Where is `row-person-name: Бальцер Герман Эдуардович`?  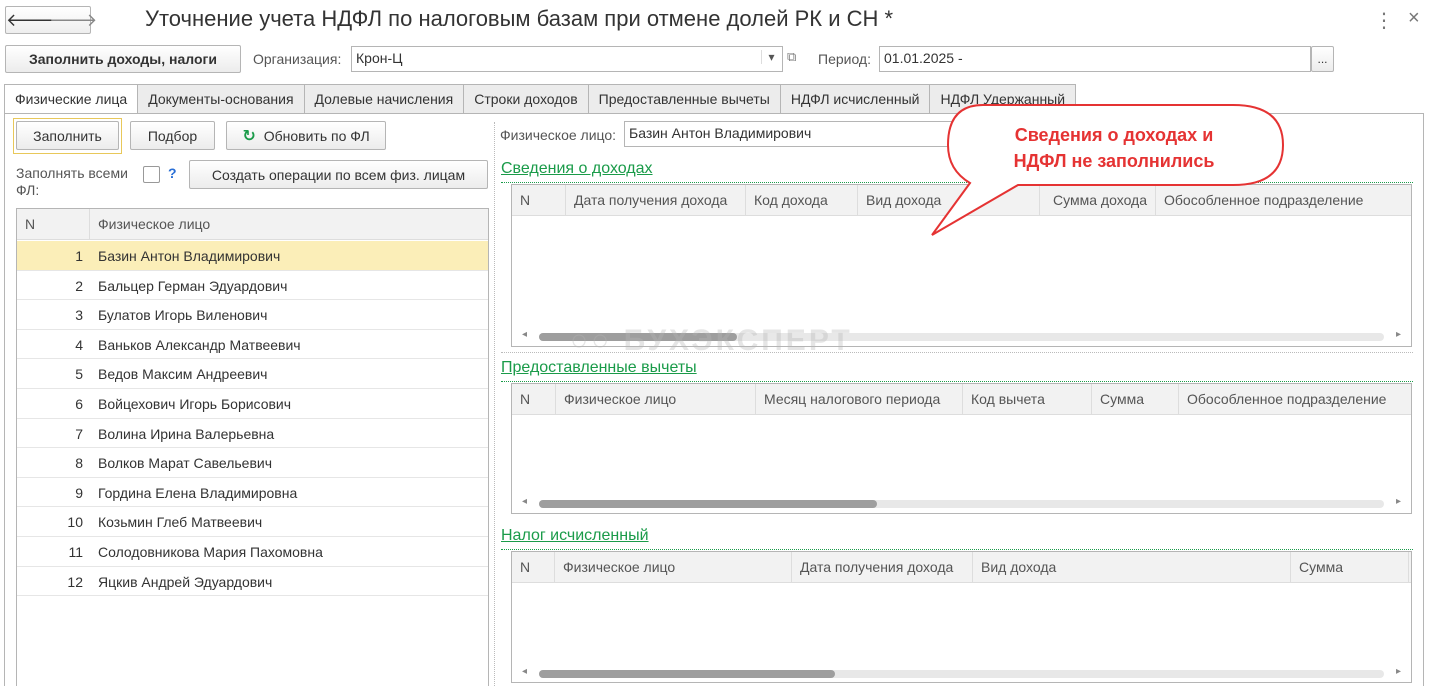
row-person-name: Бальцер Герман Эдуардович is located at coordinates (193, 285).